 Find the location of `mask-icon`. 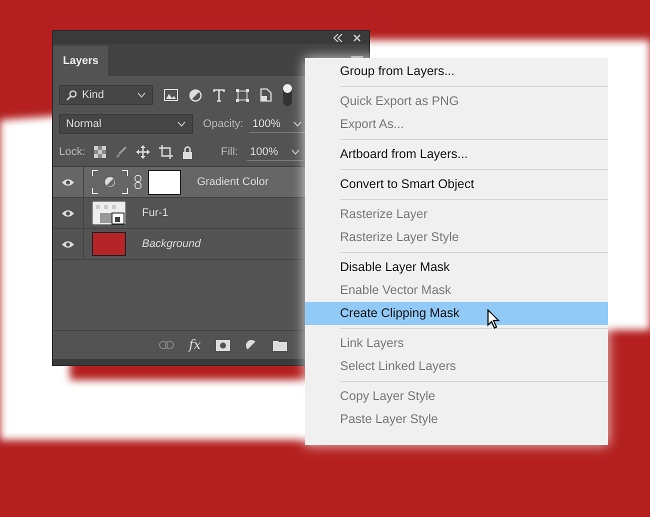

mask-icon is located at coordinates (223, 345).